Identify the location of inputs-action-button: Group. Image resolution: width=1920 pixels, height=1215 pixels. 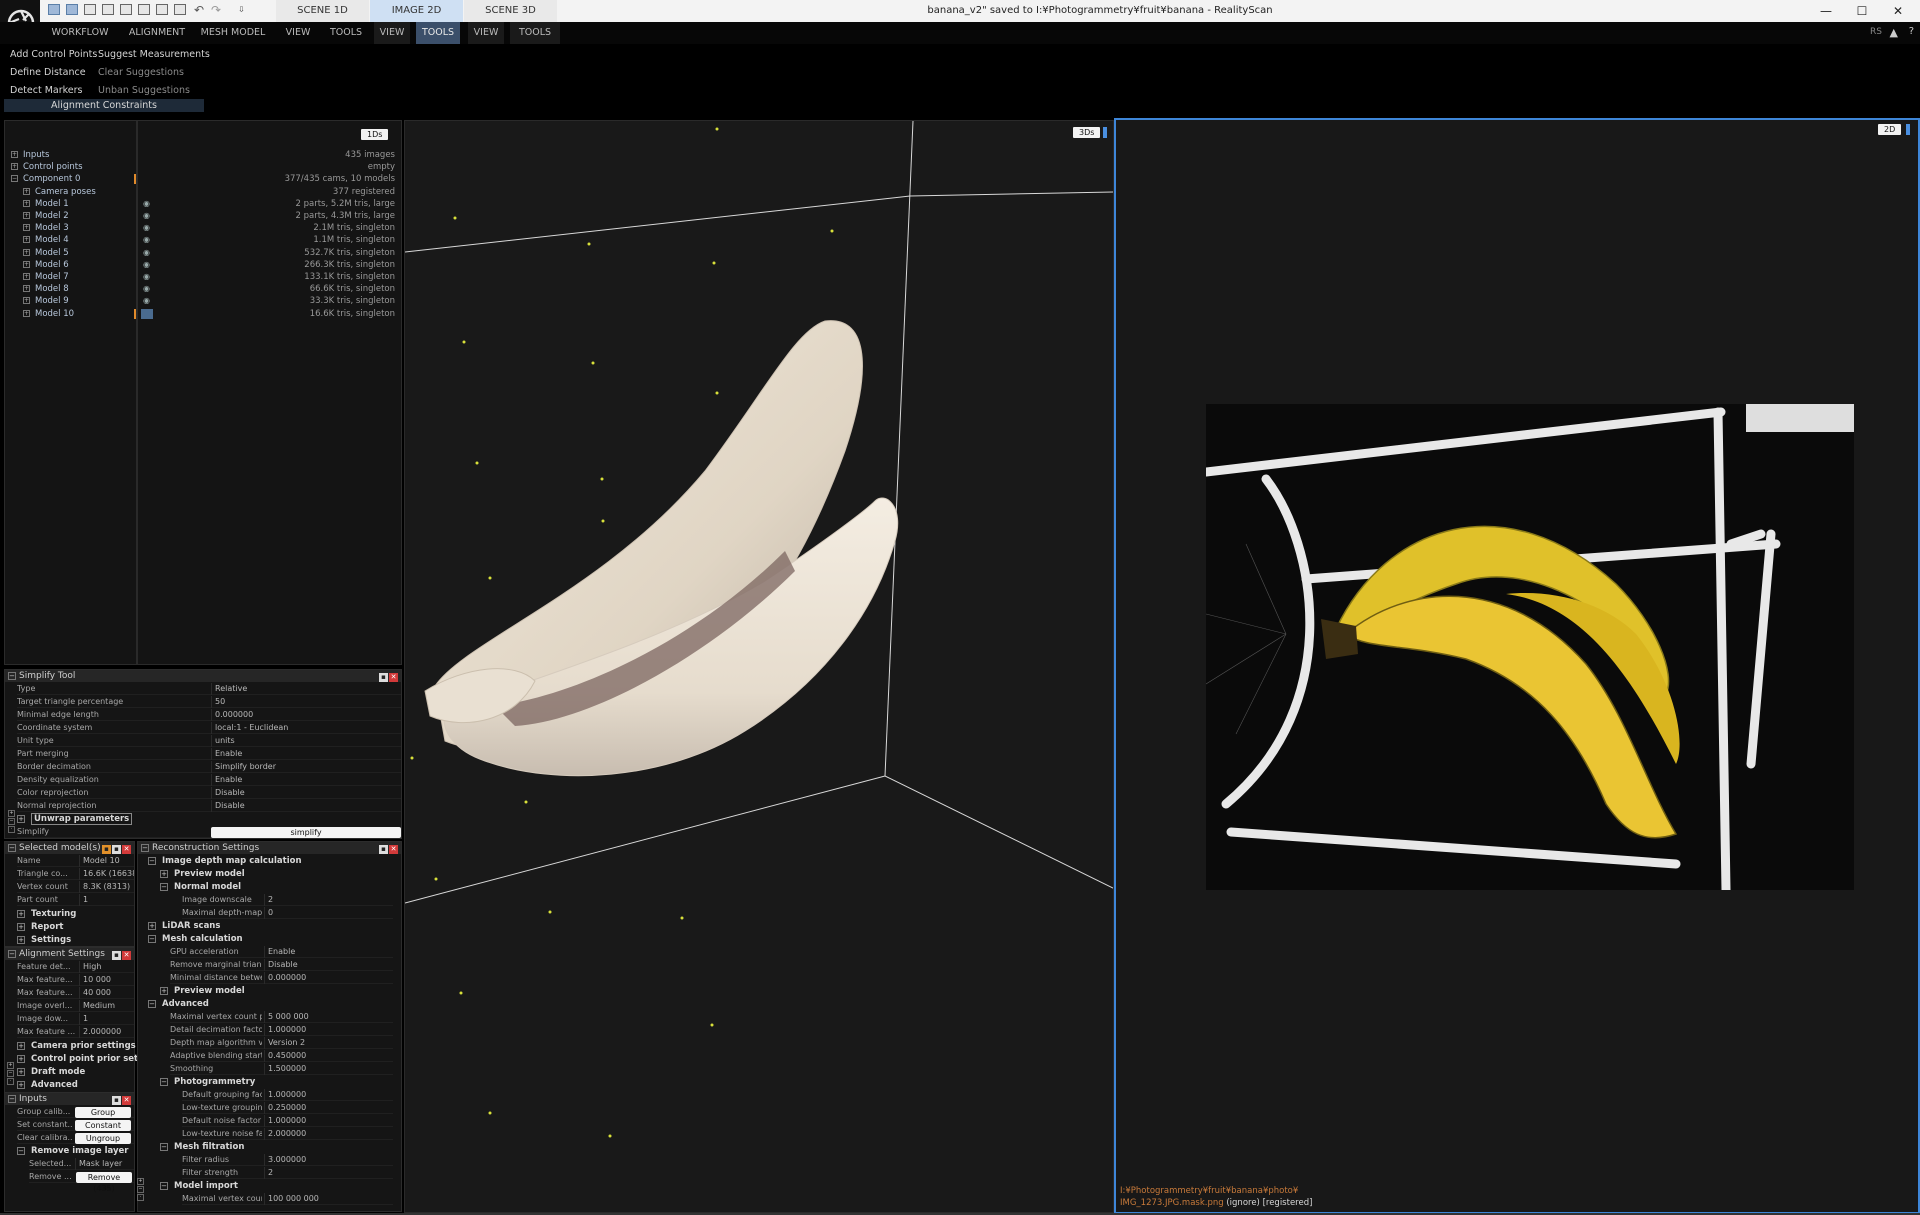
(103, 1112).